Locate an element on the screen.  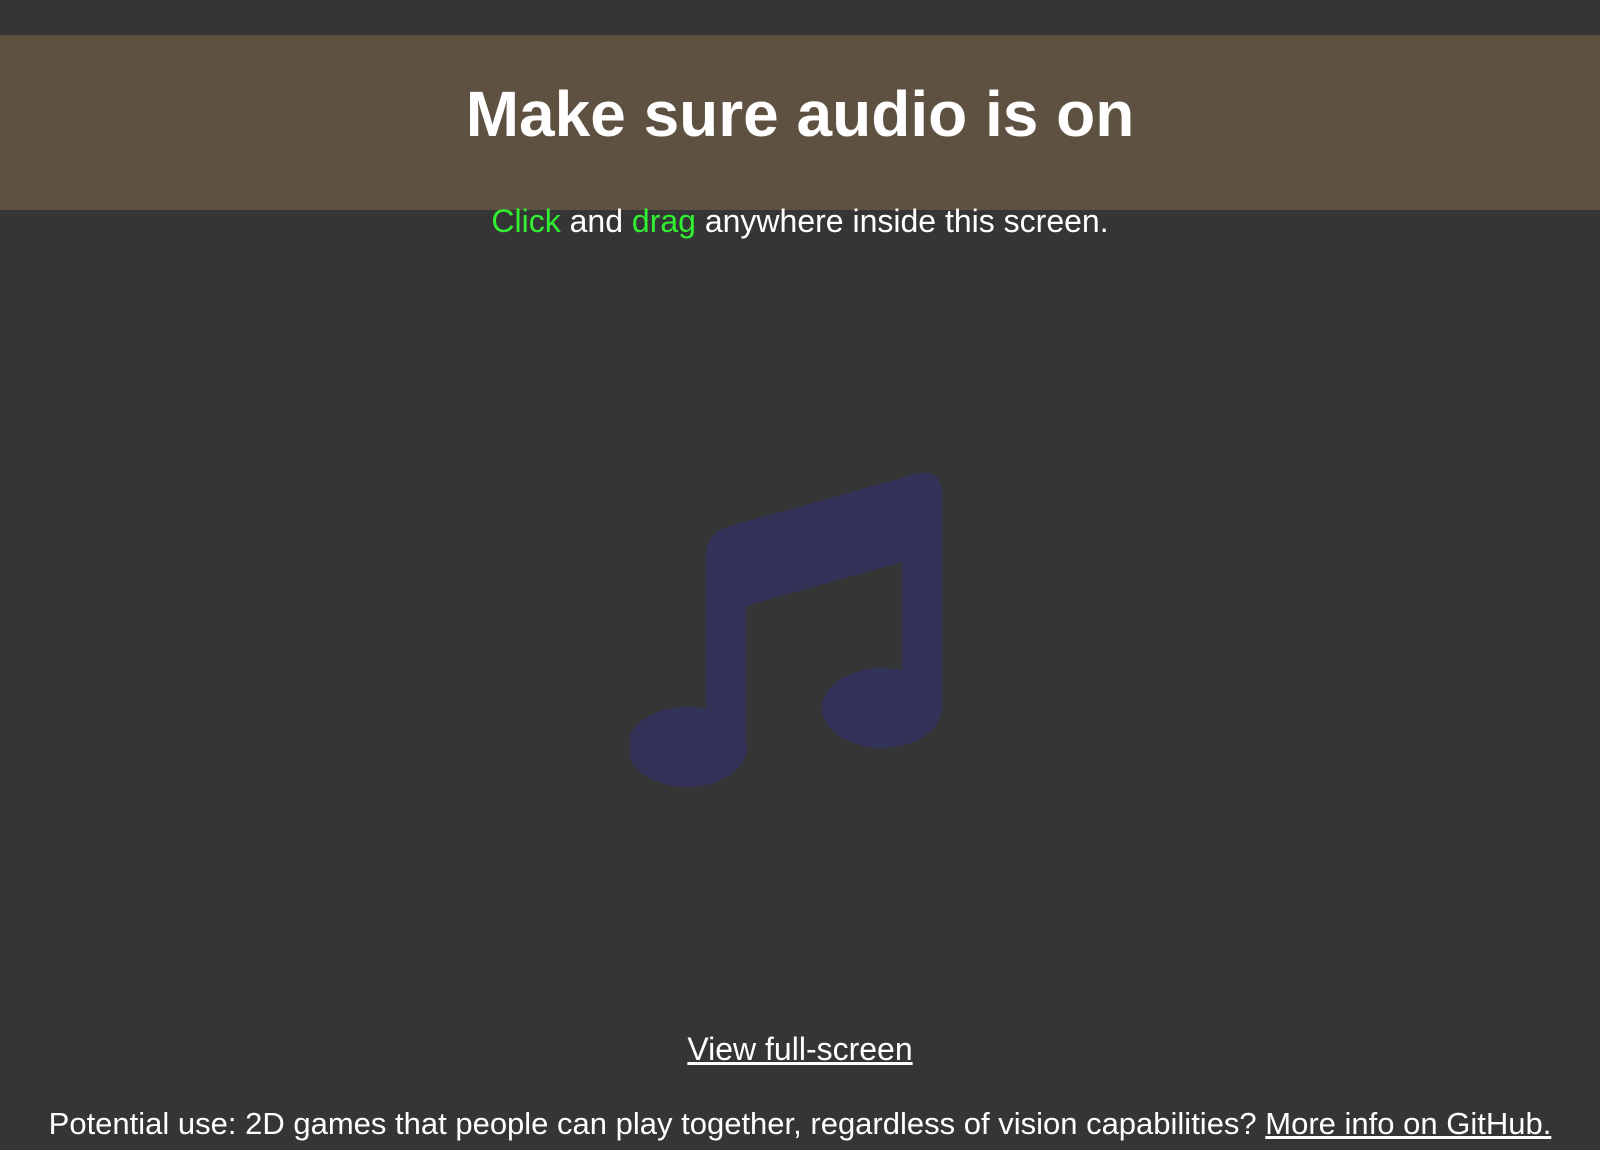
github-link: More info on GitHub. is located at coordinates (1408, 1123).